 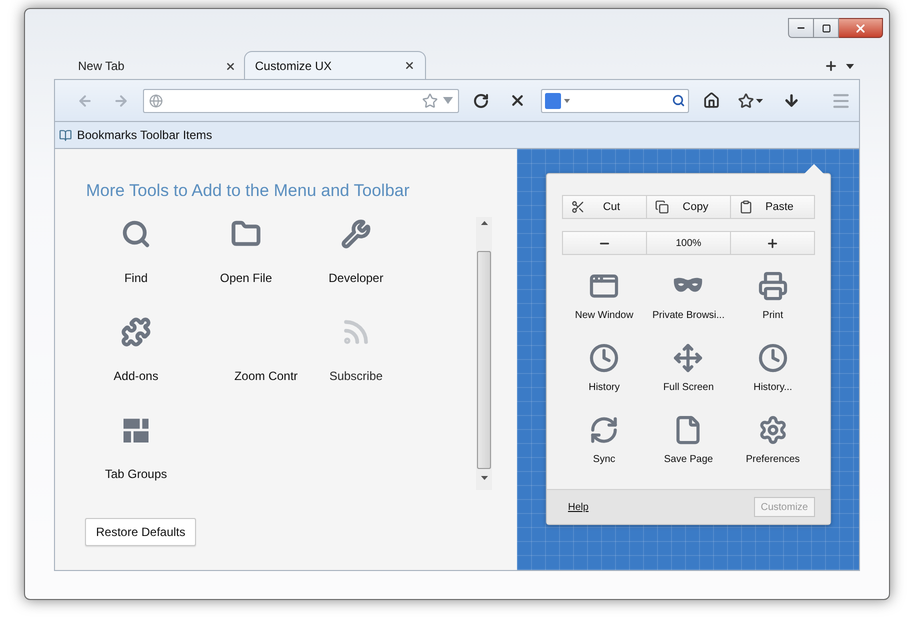 I want to click on menu-item: Sync, so click(x=604, y=447).